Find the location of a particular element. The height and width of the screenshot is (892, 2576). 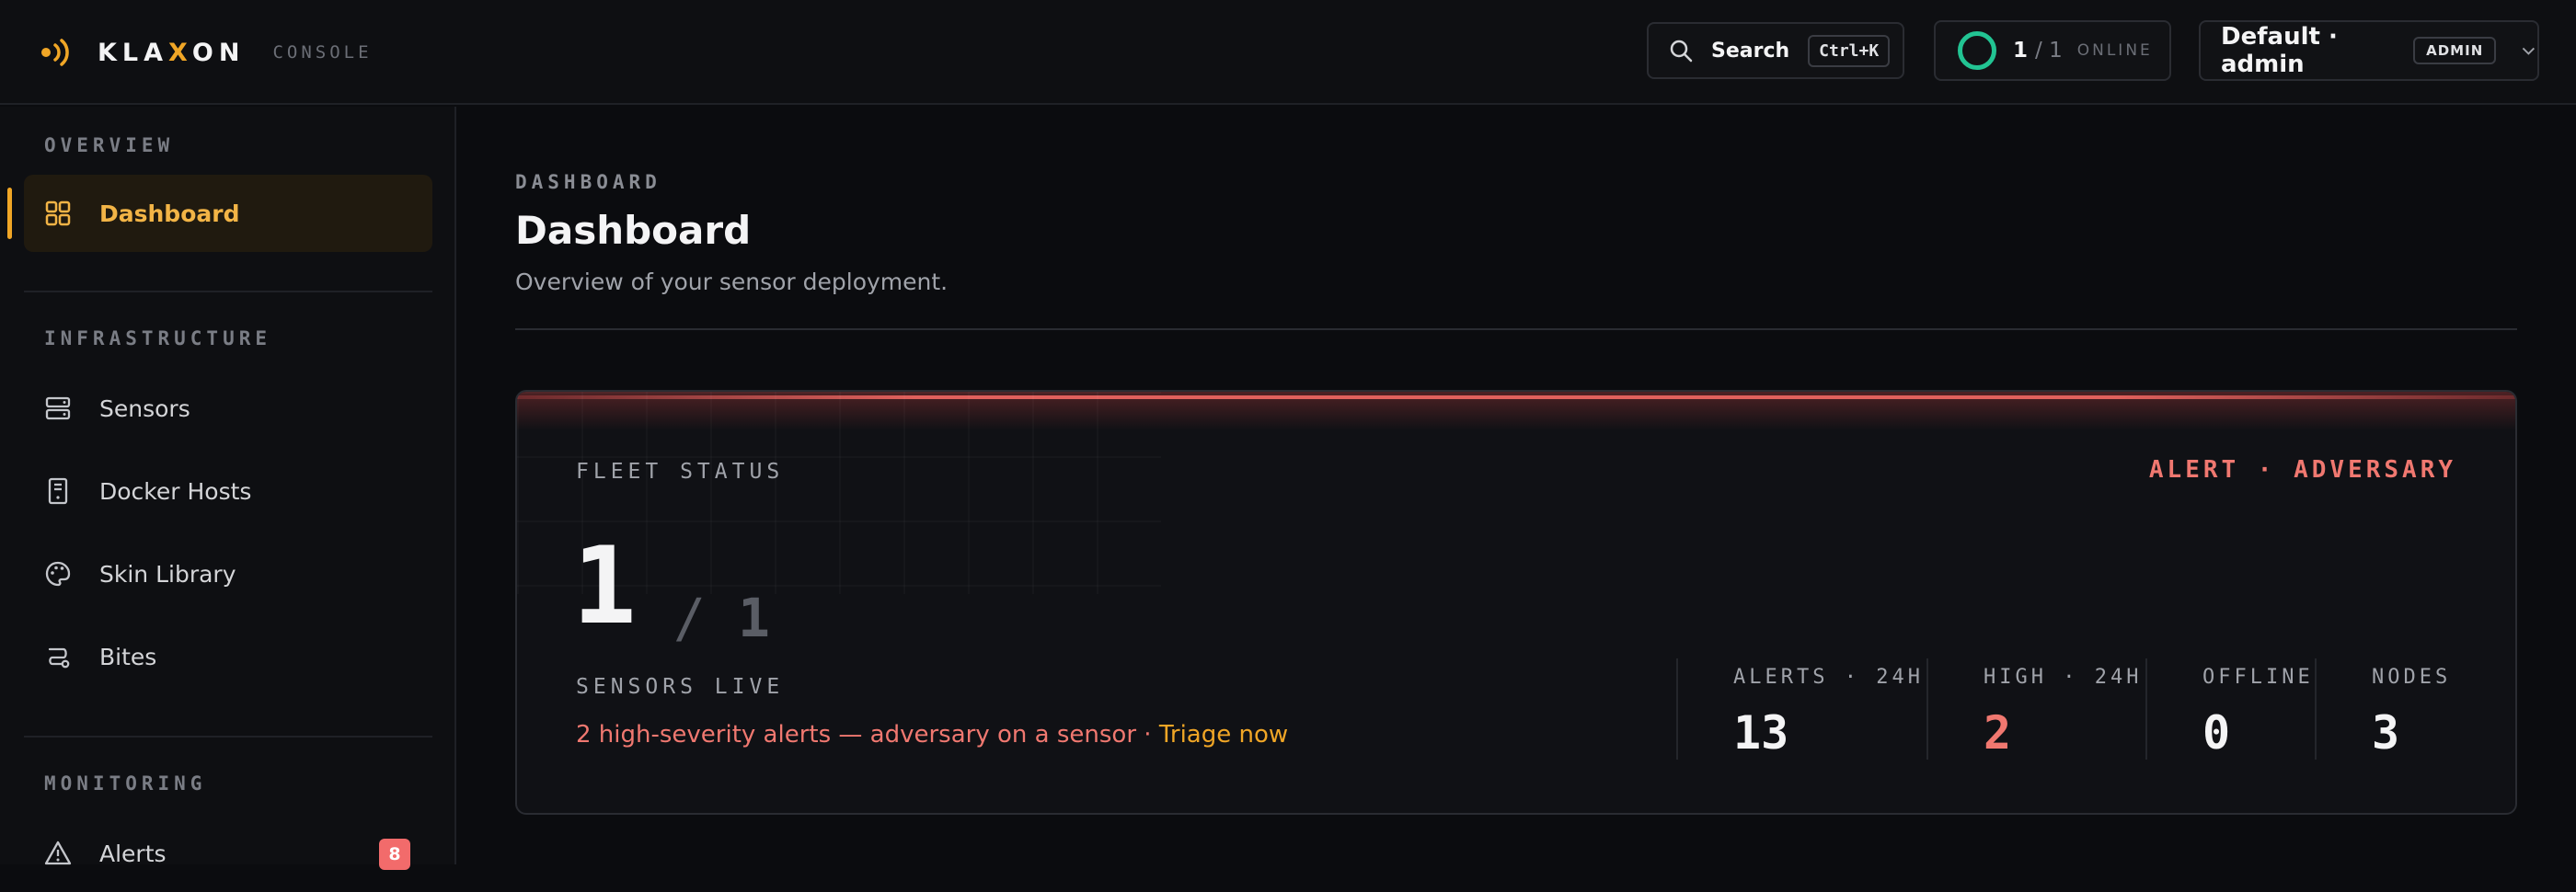

search-button: Search Ctrl+K is located at coordinates (1775, 50).